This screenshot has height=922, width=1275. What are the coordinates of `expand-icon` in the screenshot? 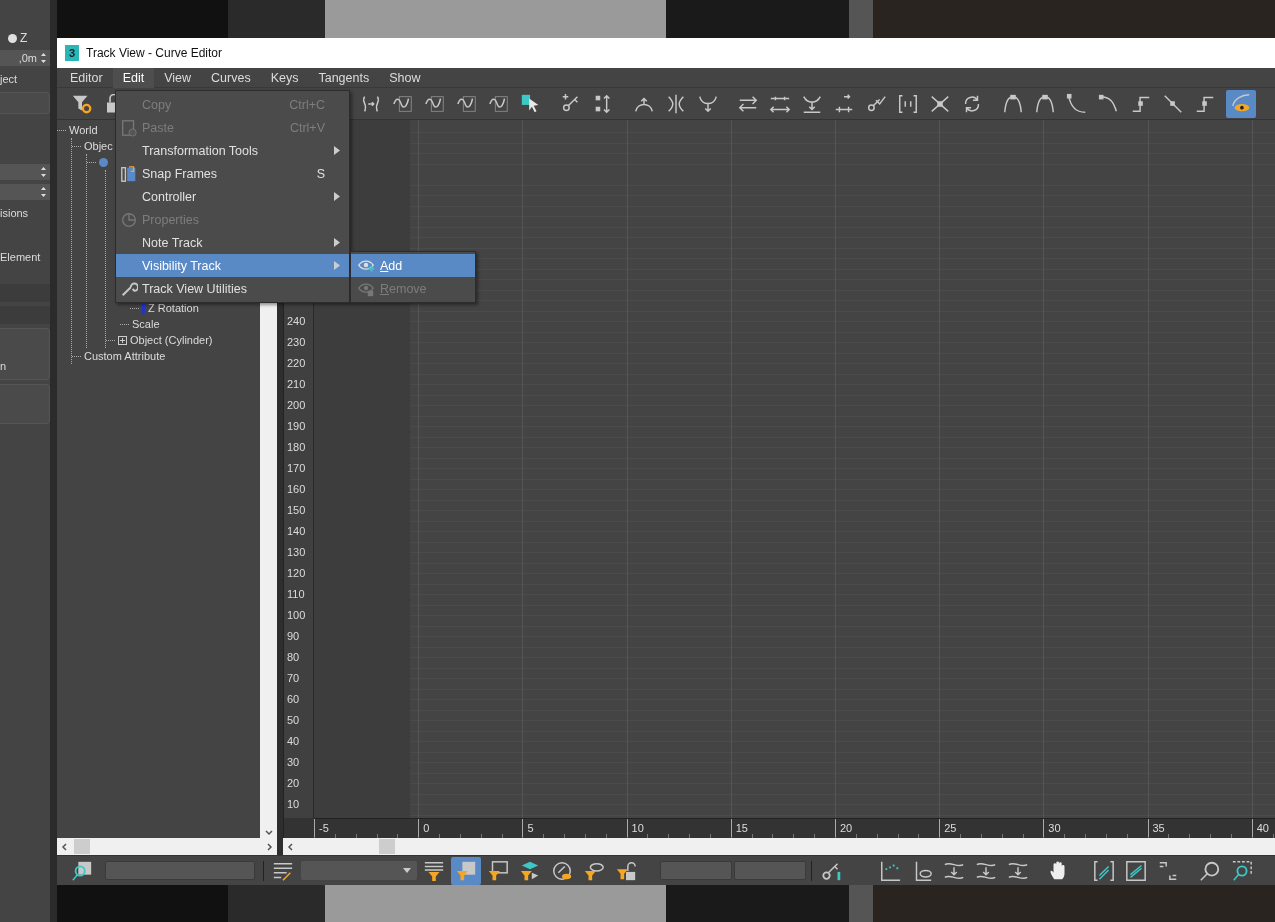 It's located at (122, 340).